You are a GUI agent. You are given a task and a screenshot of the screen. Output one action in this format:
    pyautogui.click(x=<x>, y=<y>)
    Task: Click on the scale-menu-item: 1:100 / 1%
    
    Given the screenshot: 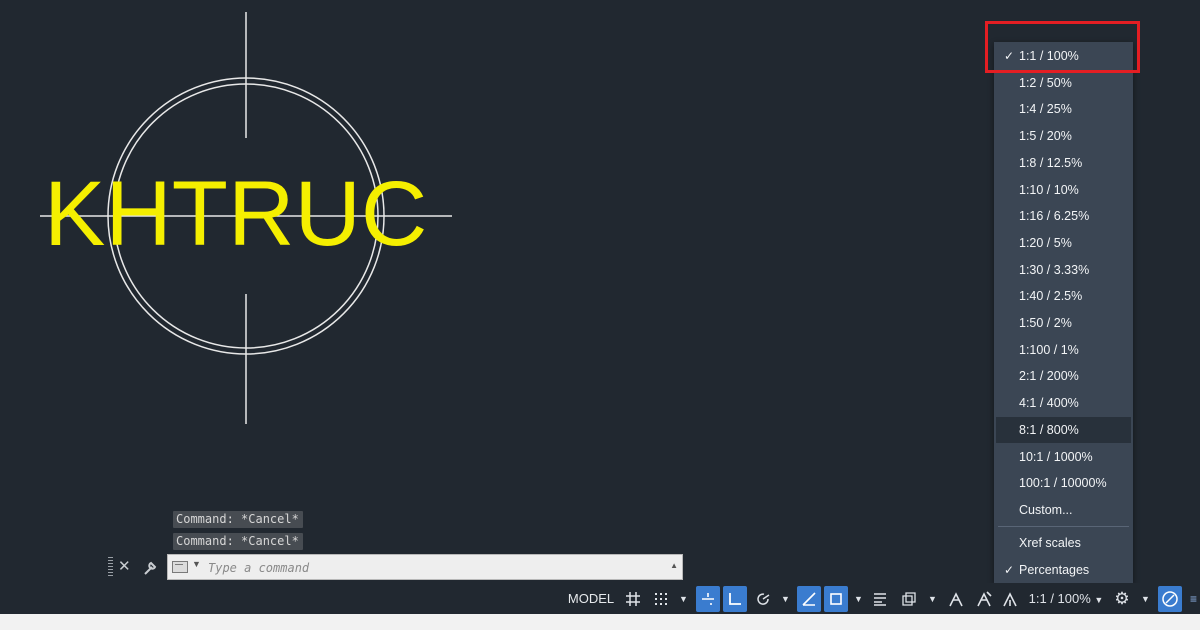 What is the action you would take?
    pyautogui.click(x=1063, y=350)
    